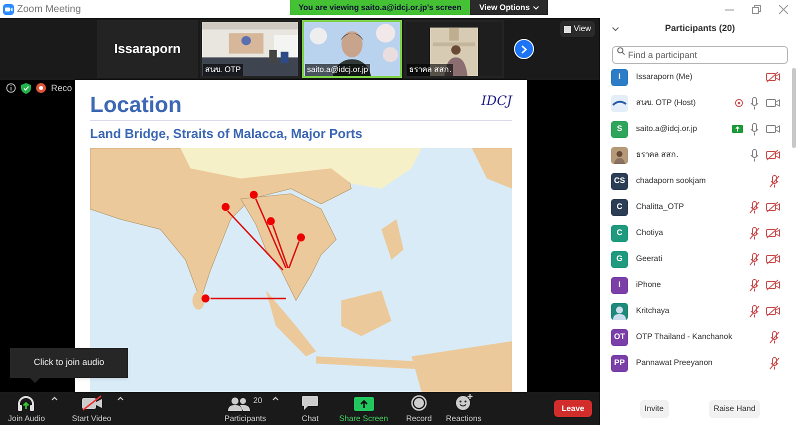 Image resolution: width=800 pixels, height=425 pixels. I want to click on tooltip: Click to join audio, so click(69, 363).